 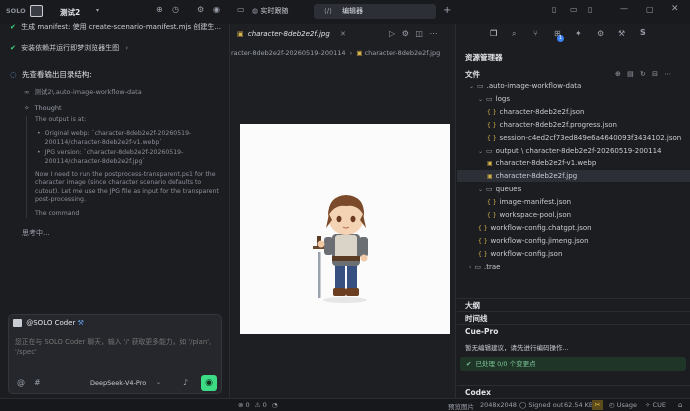 I want to click on signed-out-status: ◯ Signed out, so click(x=541, y=405).